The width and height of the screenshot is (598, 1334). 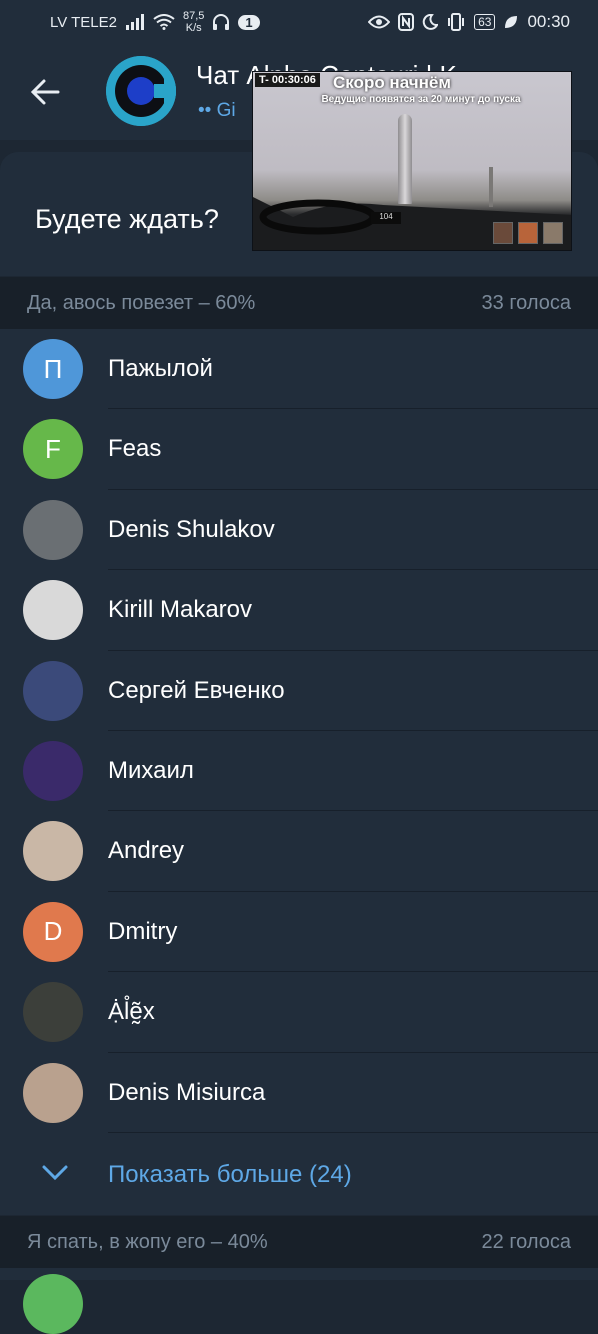 What do you see at coordinates (135, 449) in the screenshot?
I see `voter-name: Feas` at bounding box center [135, 449].